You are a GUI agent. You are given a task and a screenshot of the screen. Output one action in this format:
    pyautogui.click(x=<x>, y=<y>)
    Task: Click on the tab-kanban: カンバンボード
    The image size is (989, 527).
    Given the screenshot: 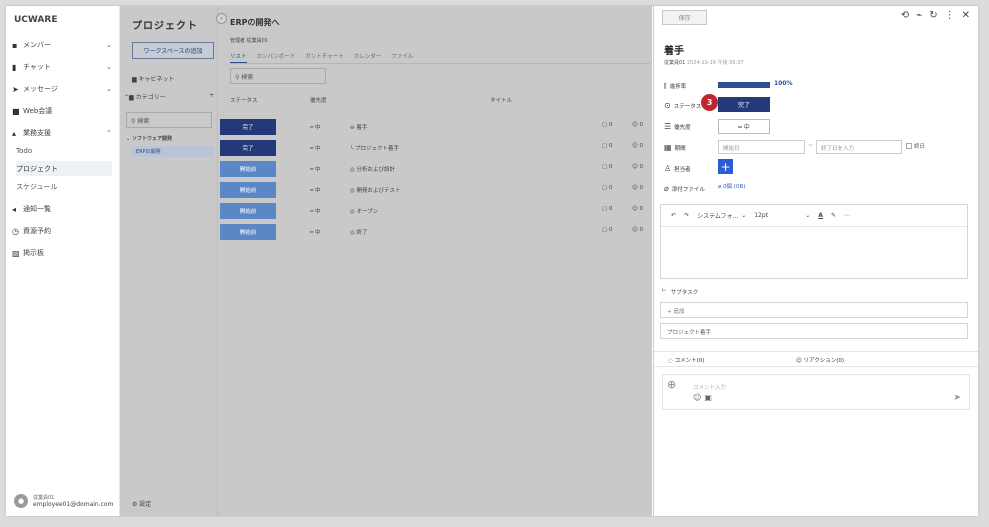 What is the action you would take?
    pyautogui.click(x=276, y=57)
    